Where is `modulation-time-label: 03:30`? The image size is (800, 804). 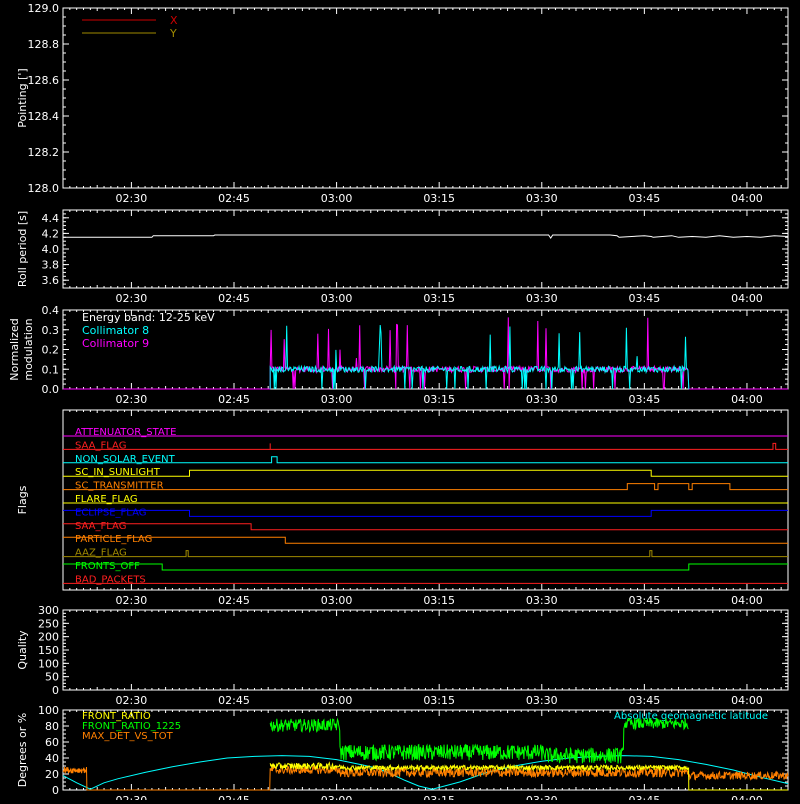 modulation-time-label: 03:30 is located at coordinates (542, 399).